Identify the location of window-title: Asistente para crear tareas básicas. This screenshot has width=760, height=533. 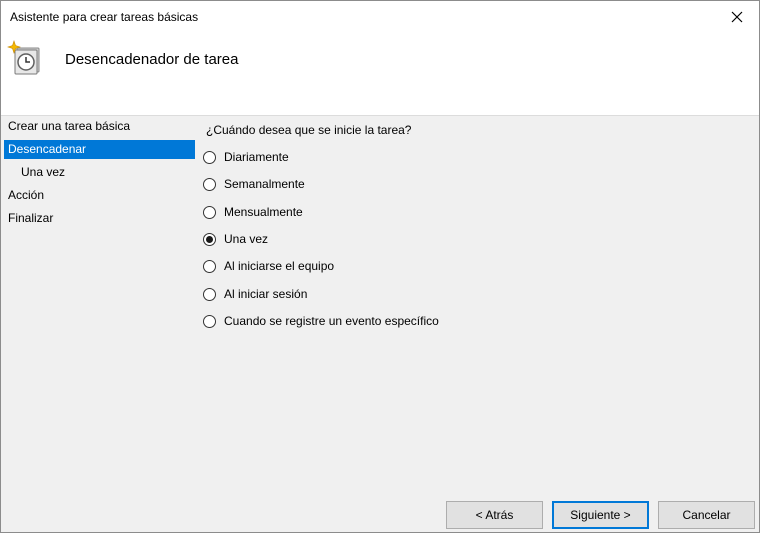
(104, 17).